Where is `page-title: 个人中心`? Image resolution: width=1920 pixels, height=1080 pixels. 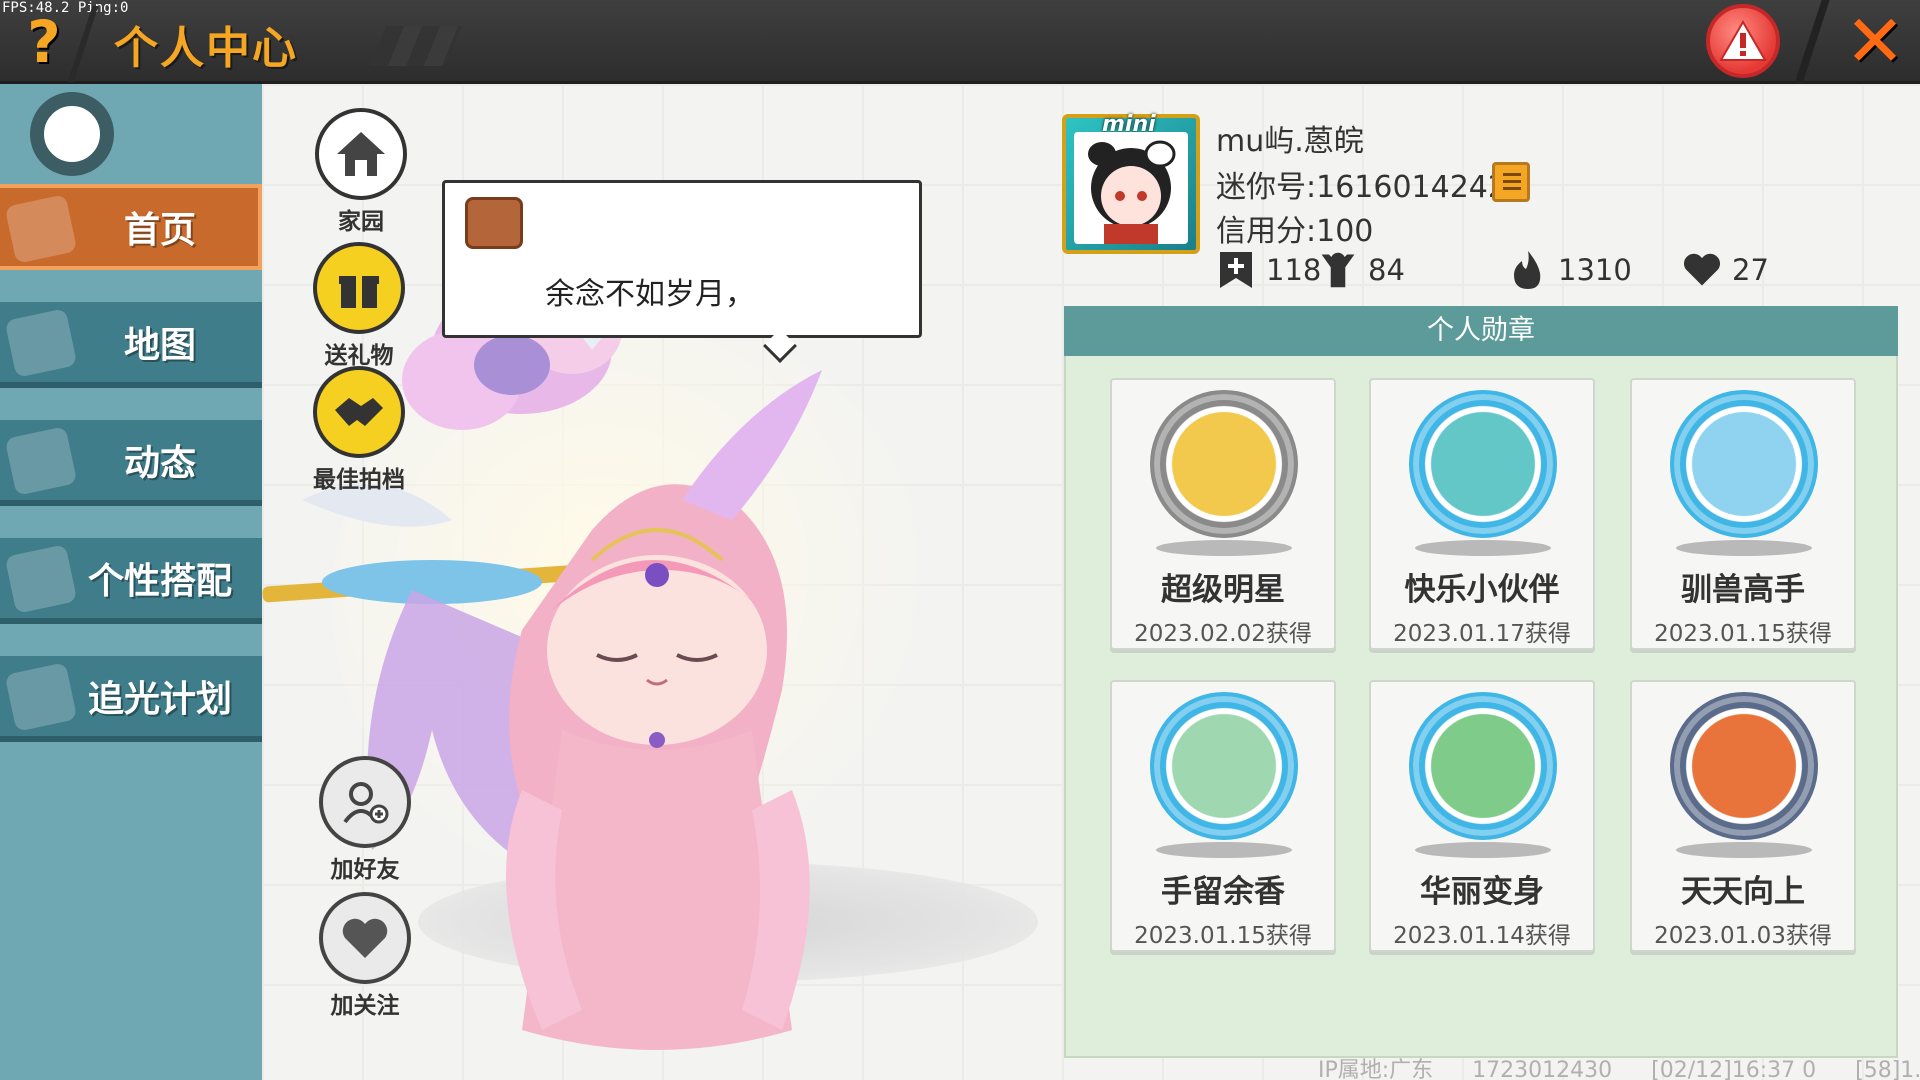
page-title: 个人中心 is located at coordinates (206, 48).